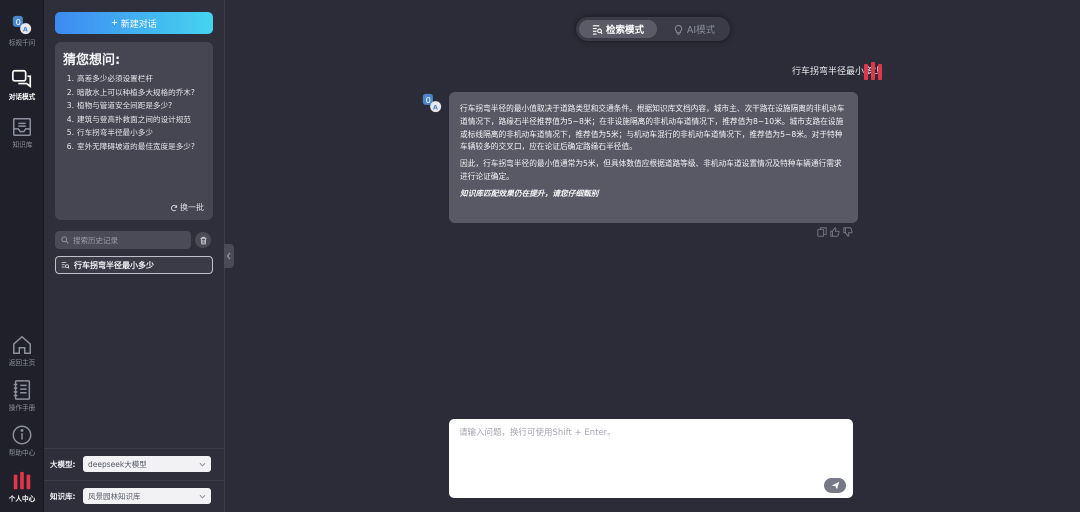 The height and width of the screenshot is (512, 1080). I want to click on collapse-sidebar-button, so click(229, 256).